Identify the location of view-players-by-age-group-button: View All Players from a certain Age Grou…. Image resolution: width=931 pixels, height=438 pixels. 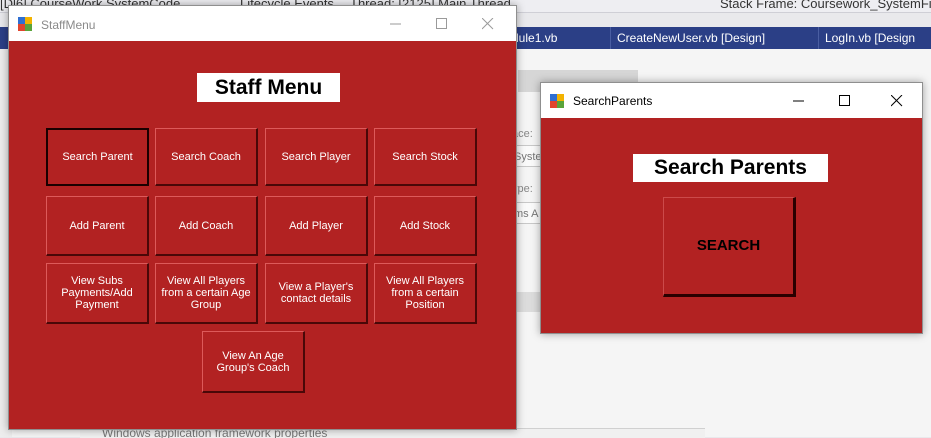
(206, 293).